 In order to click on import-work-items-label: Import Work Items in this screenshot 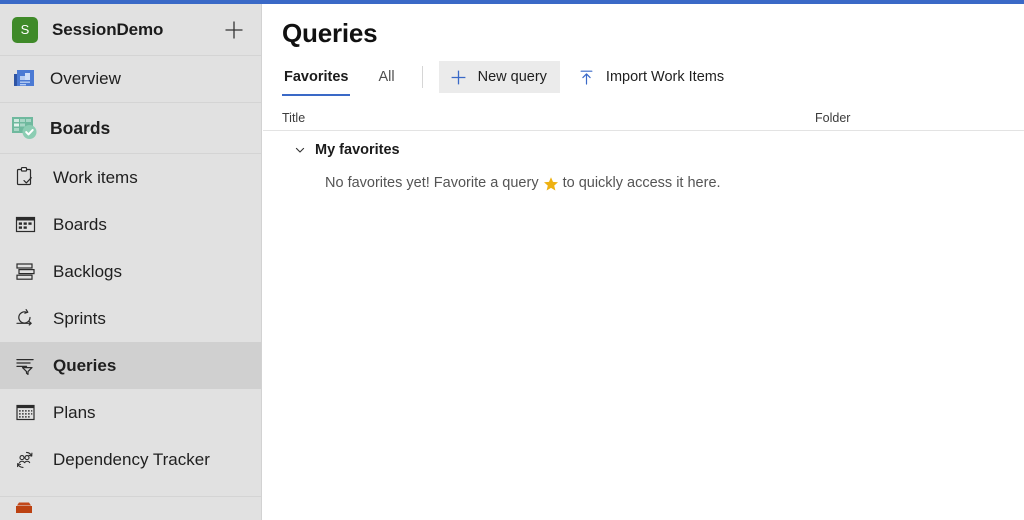, I will do `click(665, 77)`.